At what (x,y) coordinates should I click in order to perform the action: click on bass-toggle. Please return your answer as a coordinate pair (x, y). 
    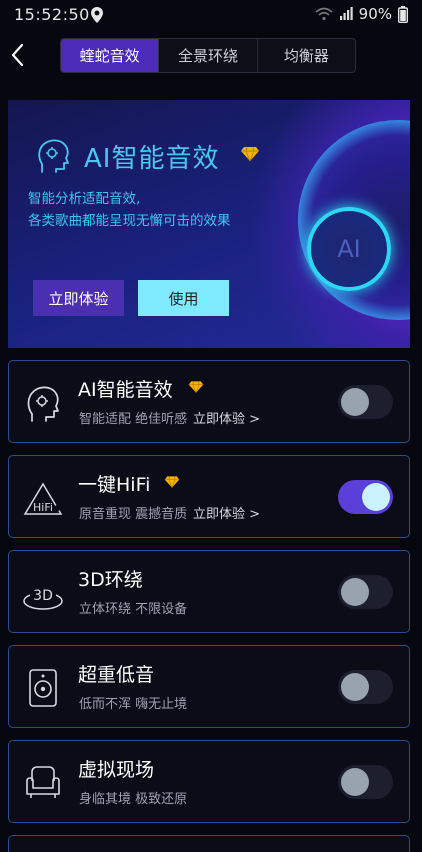
    Looking at the image, I should click on (365, 687).